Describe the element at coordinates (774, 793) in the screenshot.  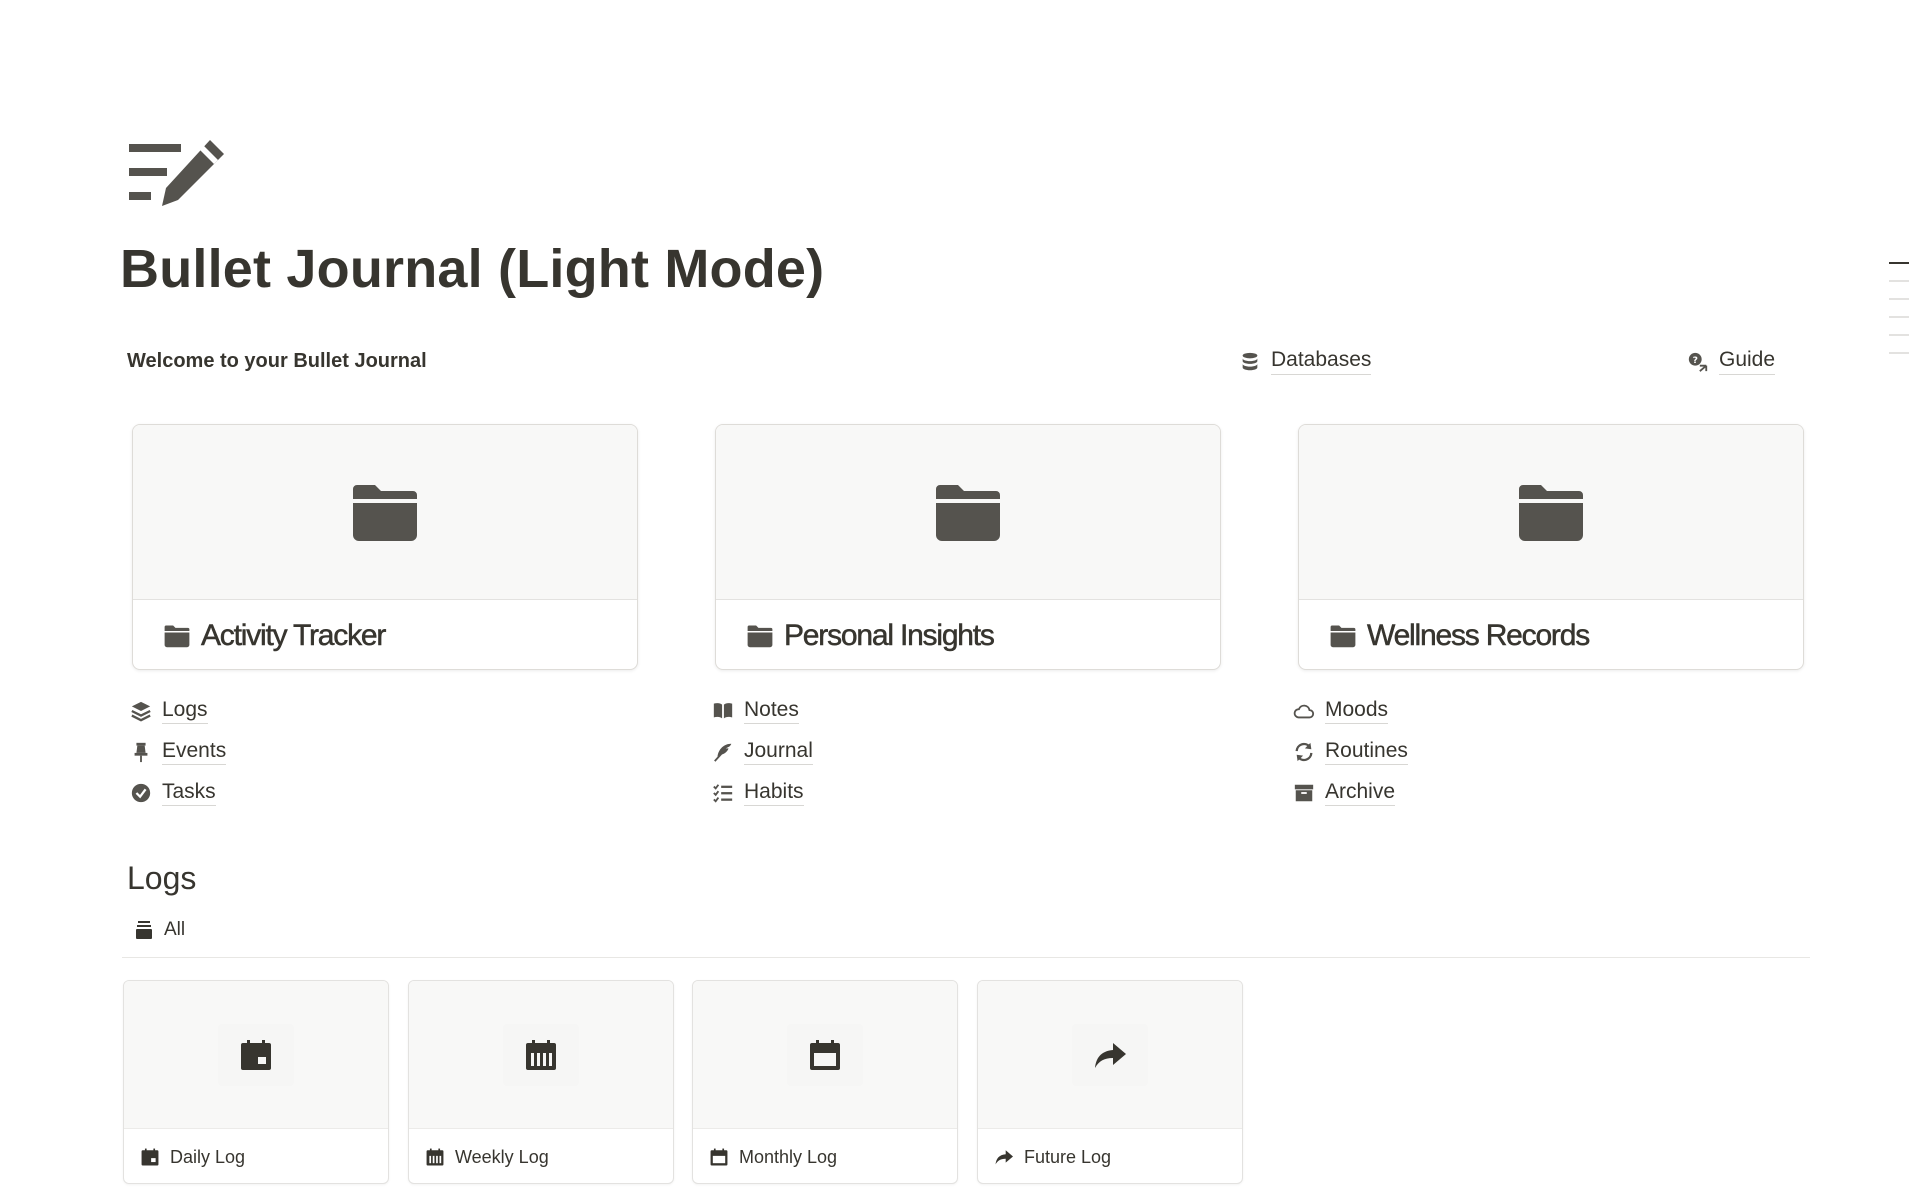
I see `link-label: Habits` at that location.